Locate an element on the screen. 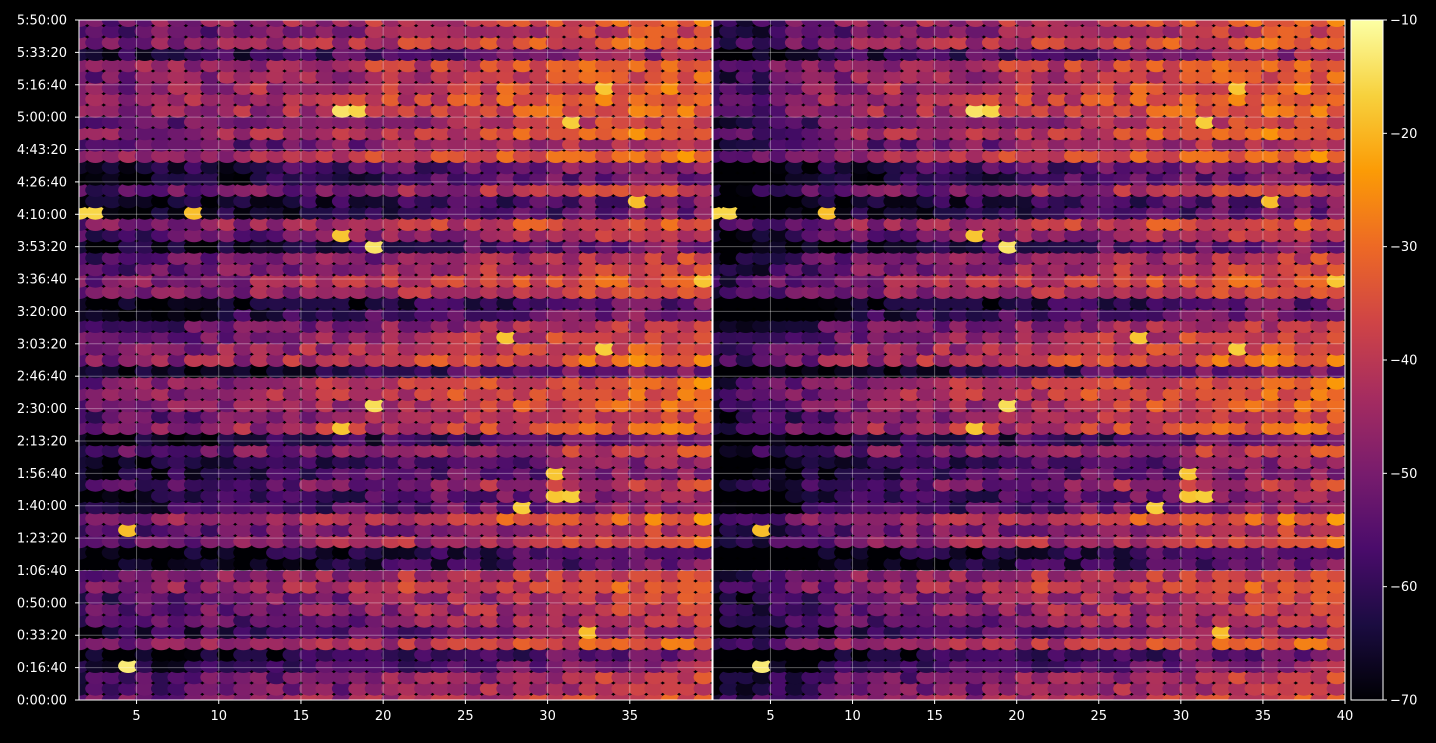 The height and width of the screenshot is (743, 1436). colorbar is located at coordinates (1367, 360).